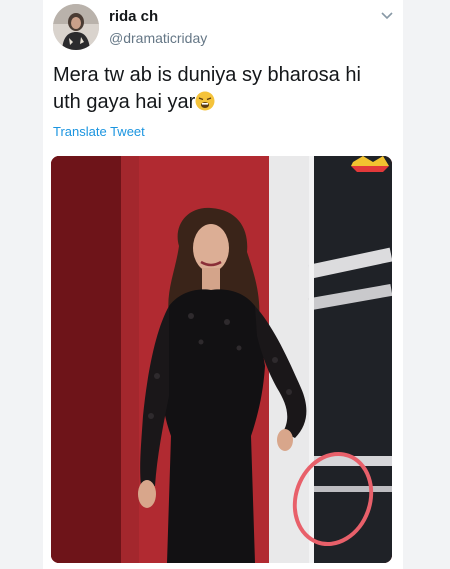 The height and width of the screenshot is (569, 450). Describe the element at coordinates (387, 16) in the screenshot. I see `chevron-down-icon` at that location.